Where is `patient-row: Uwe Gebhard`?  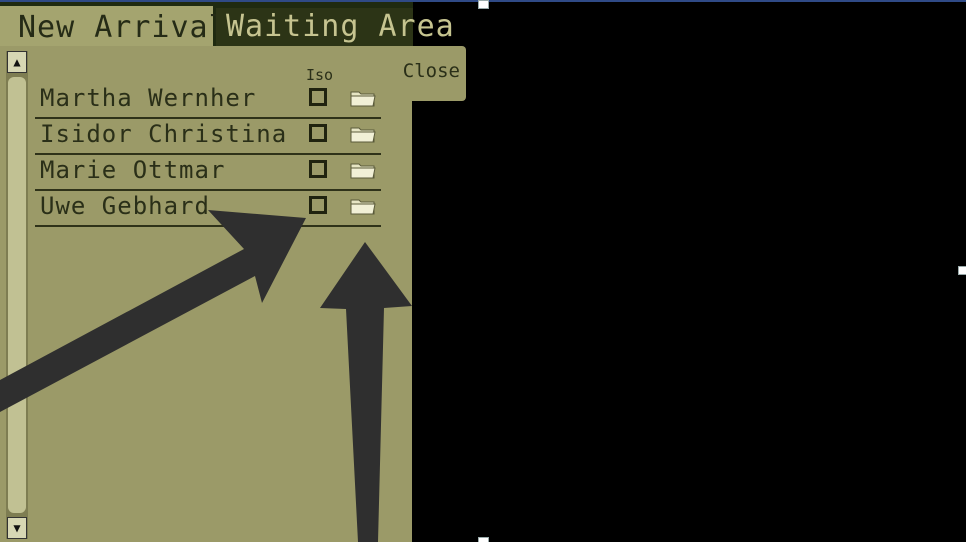
patient-row: Uwe Gebhard is located at coordinates (208, 208).